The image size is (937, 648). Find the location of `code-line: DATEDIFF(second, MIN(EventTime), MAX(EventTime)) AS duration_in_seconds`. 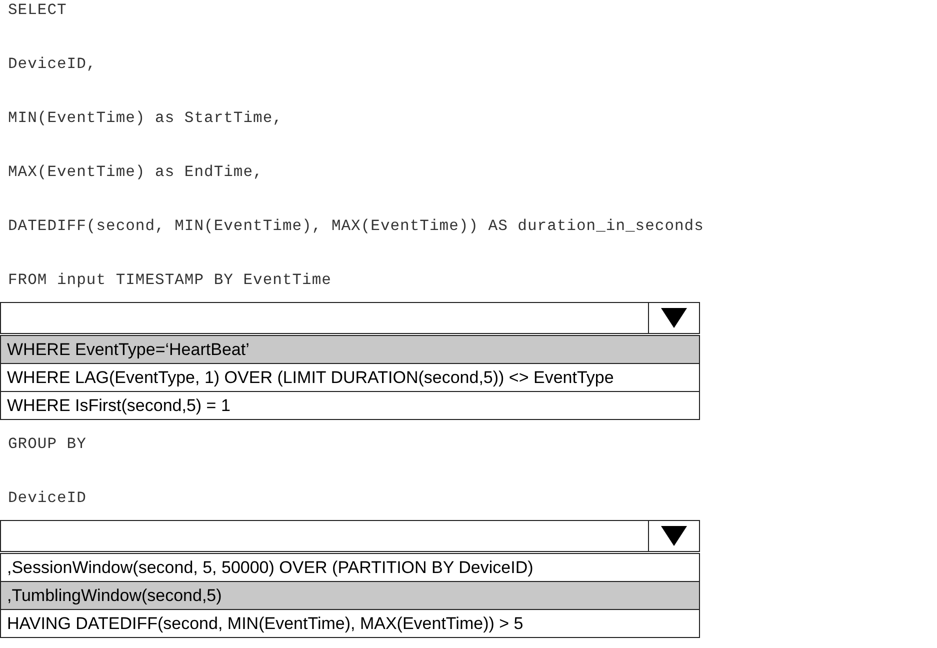

code-line: DATEDIFF(second, MIN(EventTime), MAX(EventTime)) AS duration_in_seconds is located at coordinates (356, 226).